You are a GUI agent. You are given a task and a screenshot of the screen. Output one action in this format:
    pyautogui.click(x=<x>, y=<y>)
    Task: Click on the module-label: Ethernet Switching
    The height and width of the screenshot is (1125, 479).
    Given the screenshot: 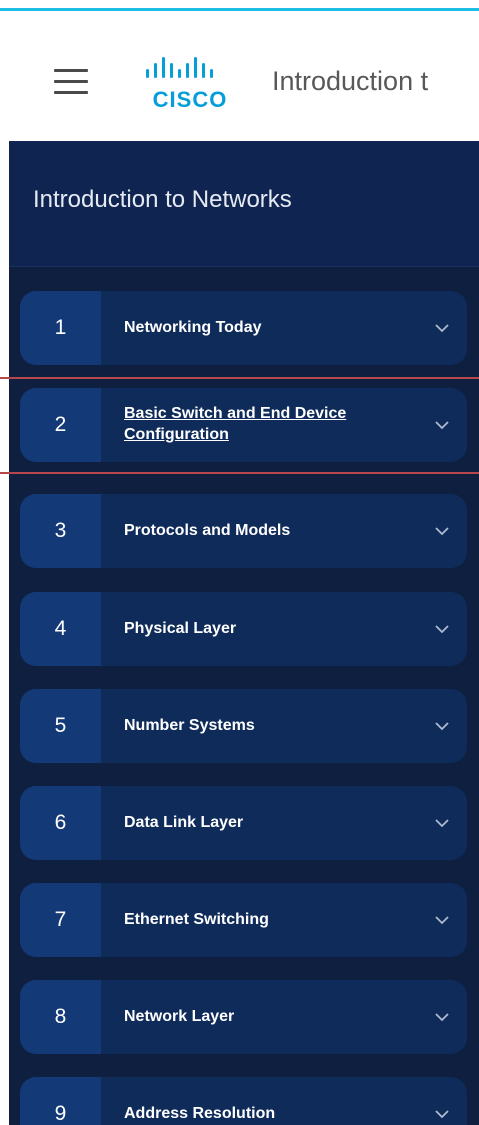 What is the action you would take?
    pyautogui.click(x=196, y=919)
    